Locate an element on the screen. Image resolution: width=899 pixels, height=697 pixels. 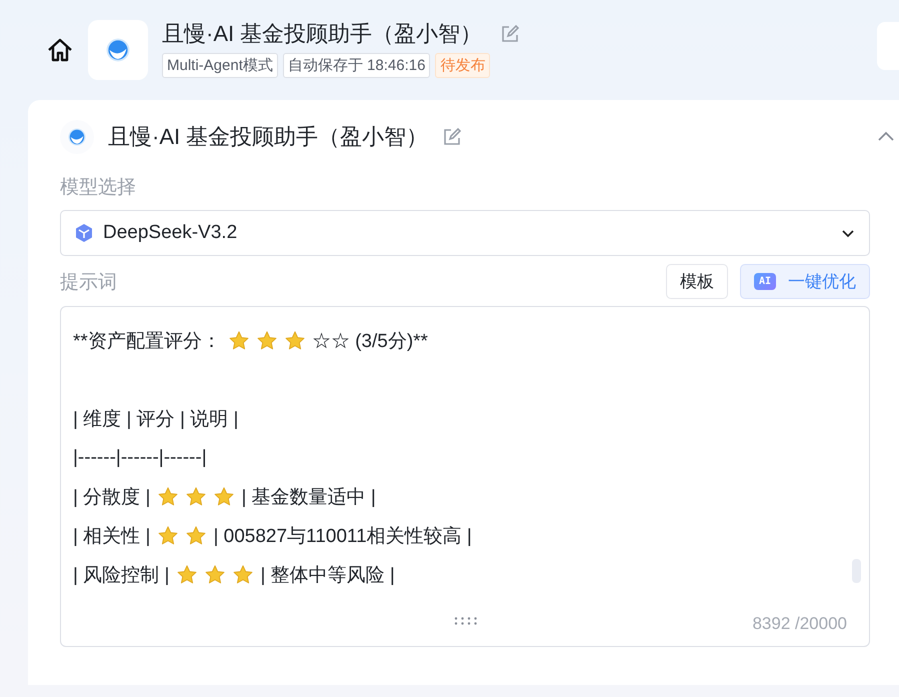
prompt-text: | 基金数量适中 | is located at coordinates (308, 498).